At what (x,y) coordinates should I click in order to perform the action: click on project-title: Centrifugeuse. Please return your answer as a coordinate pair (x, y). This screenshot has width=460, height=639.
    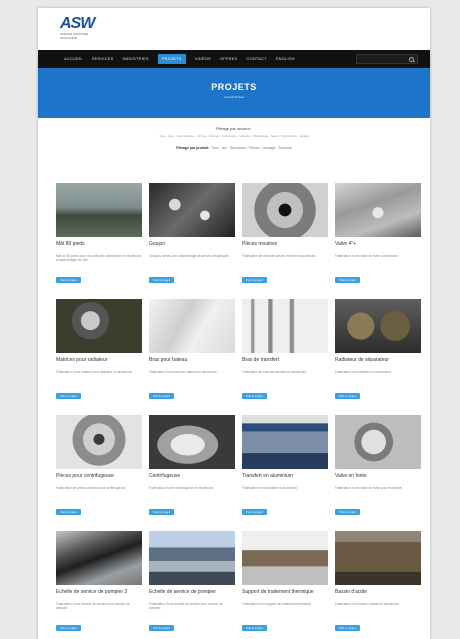
    Looking at the image, I should click on (192, 479).